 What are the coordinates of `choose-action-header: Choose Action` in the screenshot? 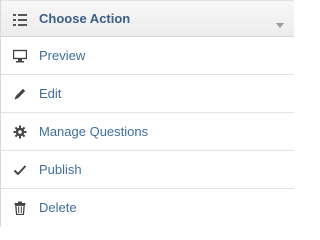 It's located at (147, 18).